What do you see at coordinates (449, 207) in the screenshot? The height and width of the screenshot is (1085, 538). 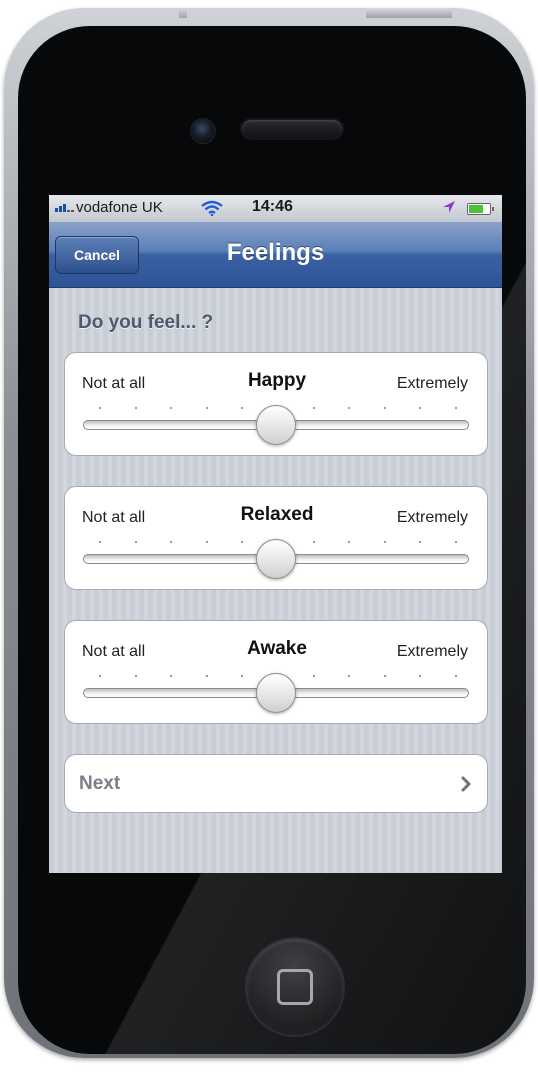 I see `location-icon` at bounding box center [449, 207].